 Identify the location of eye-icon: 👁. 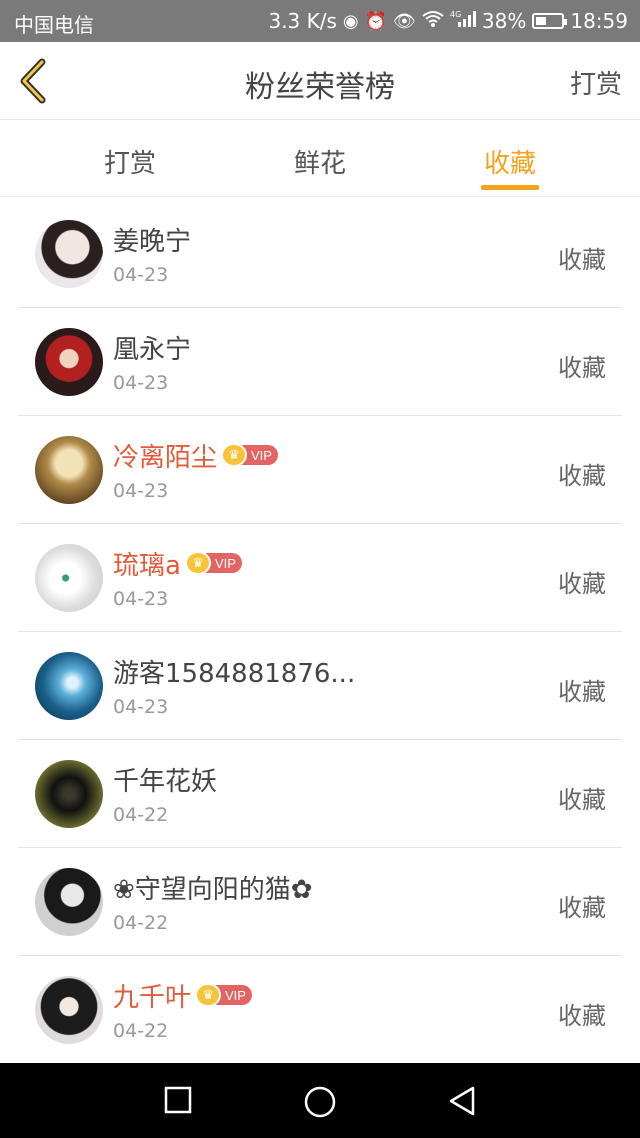
(404, 21).